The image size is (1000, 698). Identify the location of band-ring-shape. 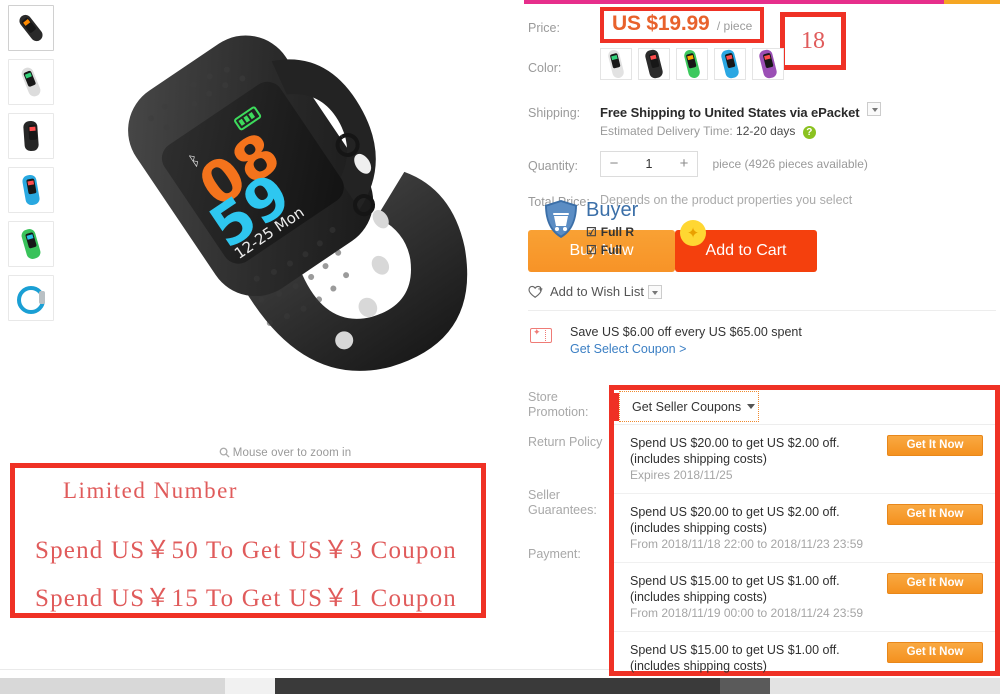
(31, 300).